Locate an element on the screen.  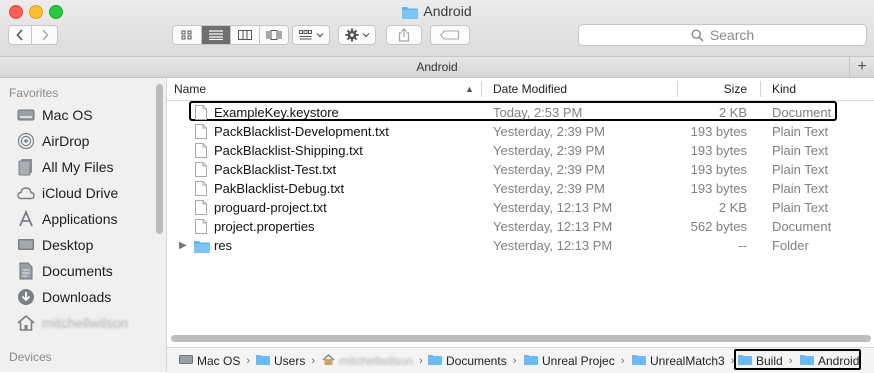
file-date: Today, 2:53 PM is located at coordinates (538, 112).